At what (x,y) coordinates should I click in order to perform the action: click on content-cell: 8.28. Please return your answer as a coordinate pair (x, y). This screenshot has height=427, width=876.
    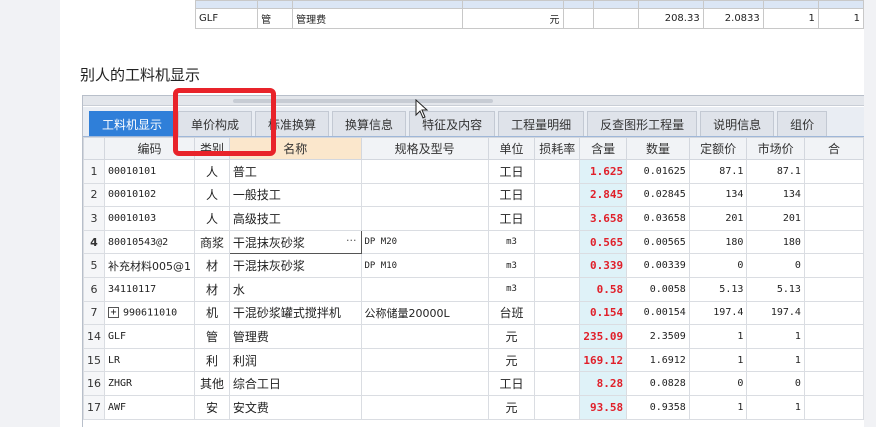
    Looking at the image, I should click on (603, 383).